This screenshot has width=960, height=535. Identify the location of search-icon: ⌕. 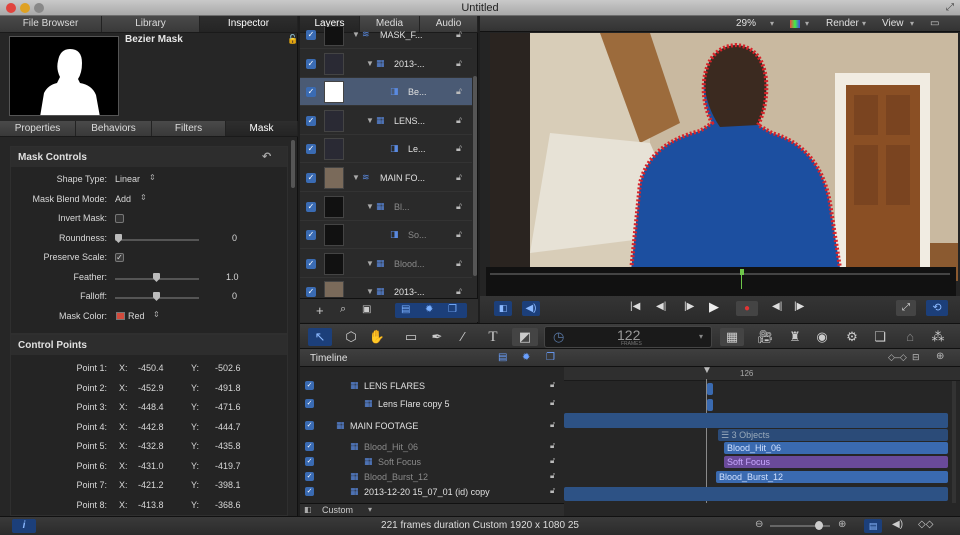
(343, 309).